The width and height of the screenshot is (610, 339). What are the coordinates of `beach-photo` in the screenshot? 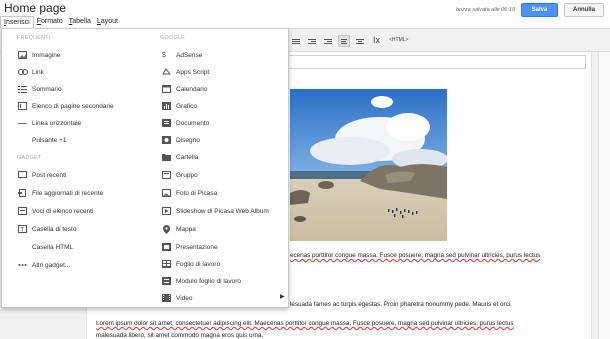 It's located at (368, 165).